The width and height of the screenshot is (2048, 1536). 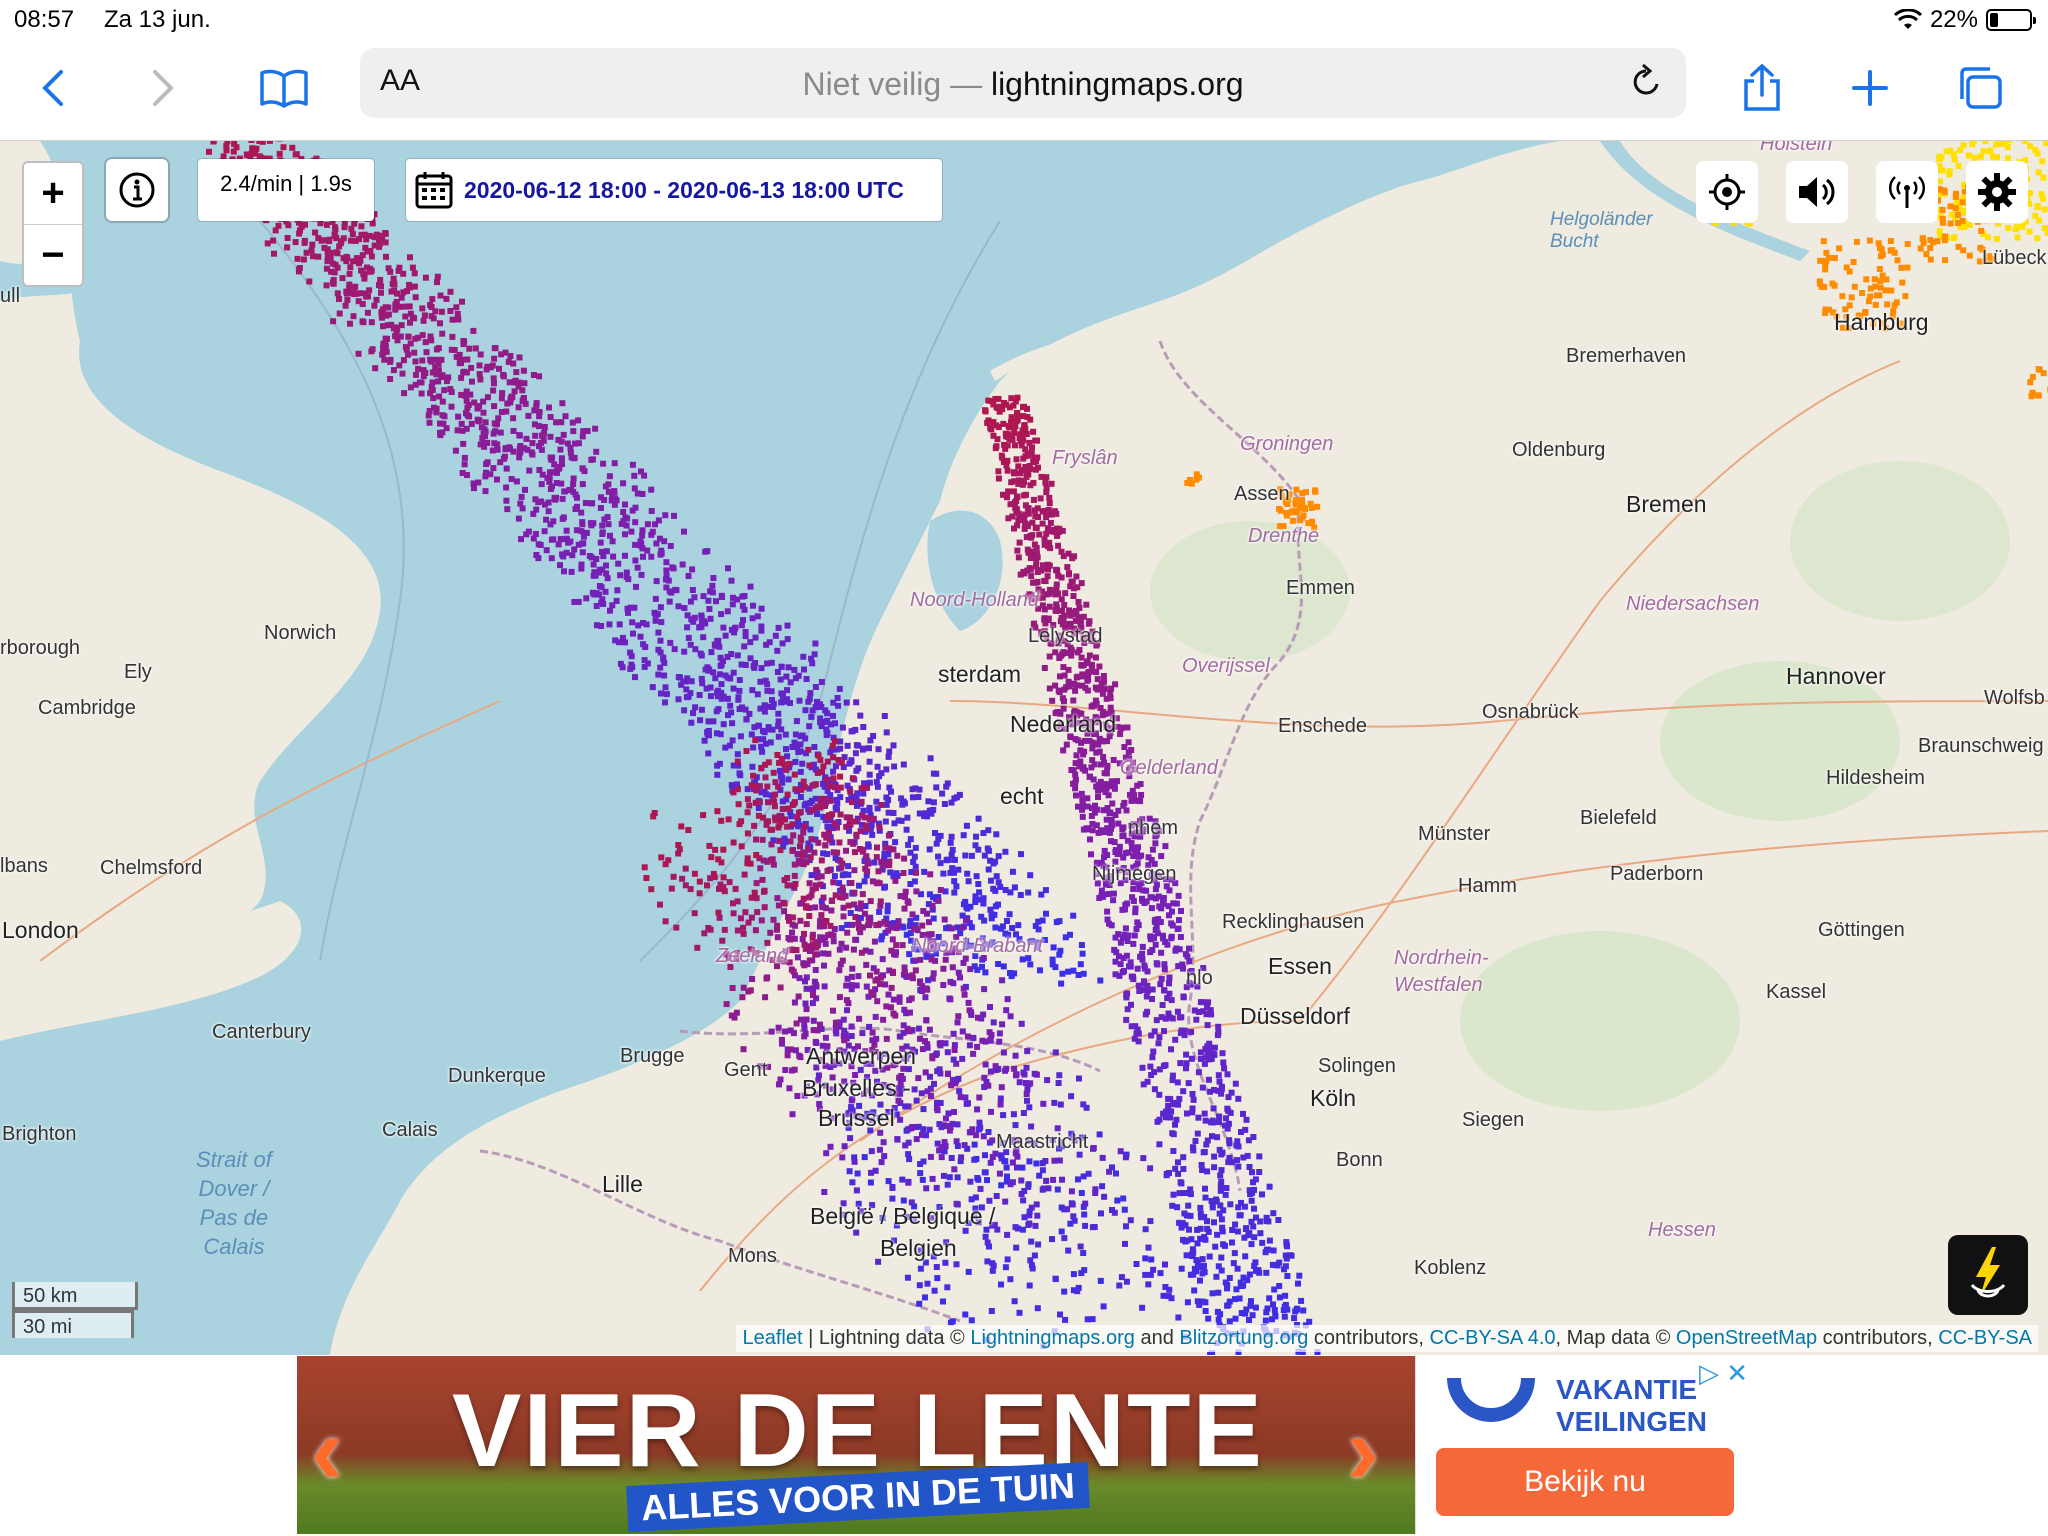 I want to click on lightning-app-button, so click(x=1988, y=1275).